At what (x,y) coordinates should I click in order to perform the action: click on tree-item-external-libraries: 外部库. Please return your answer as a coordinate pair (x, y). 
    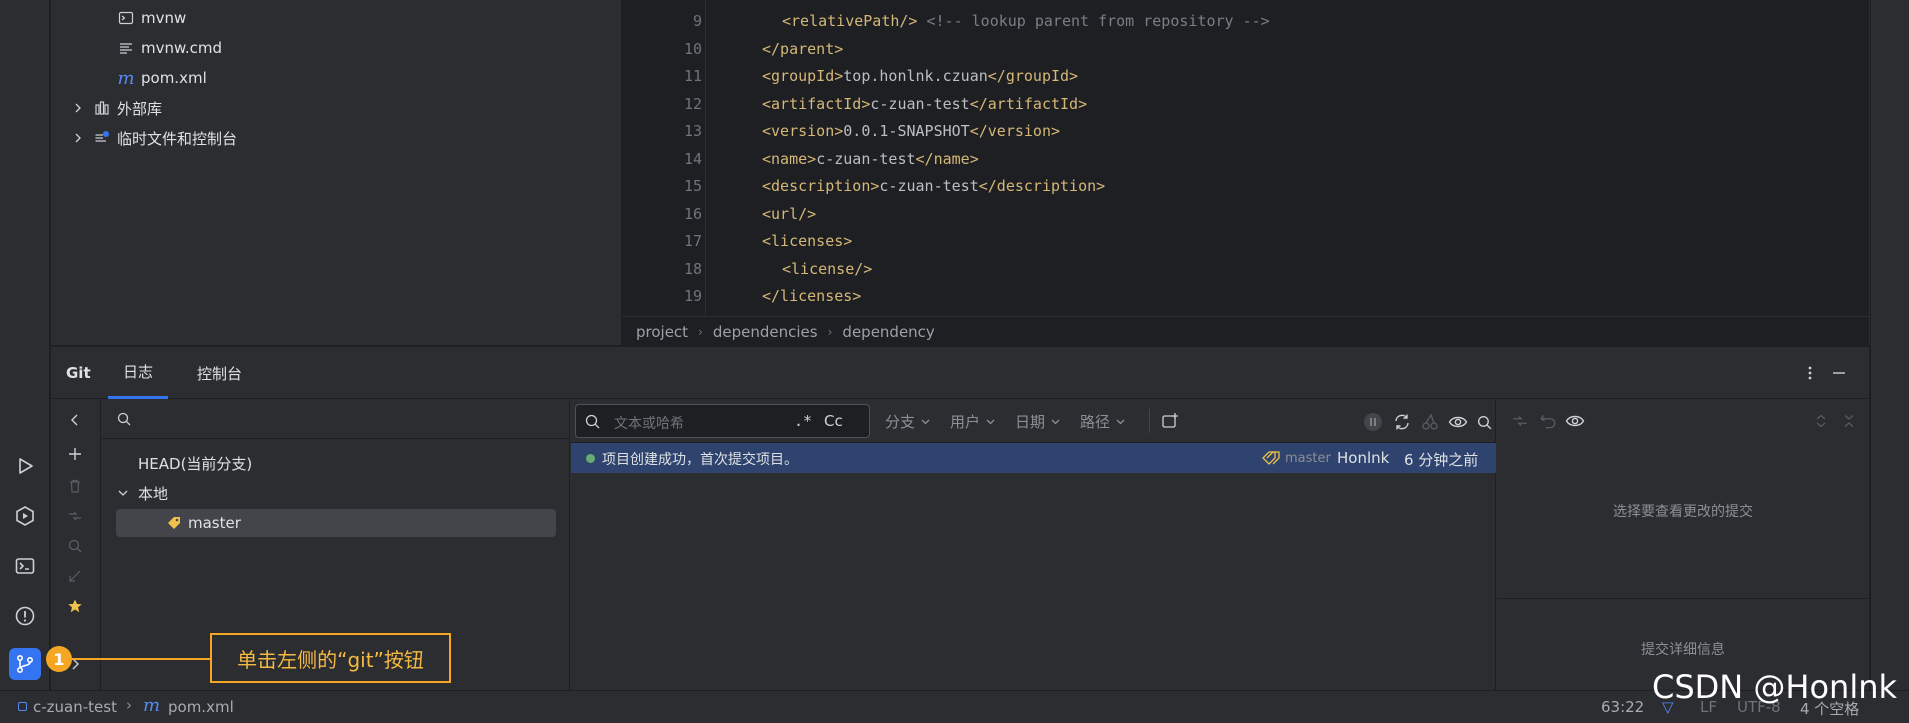
    Looking at the image, I should click on (116, 108).